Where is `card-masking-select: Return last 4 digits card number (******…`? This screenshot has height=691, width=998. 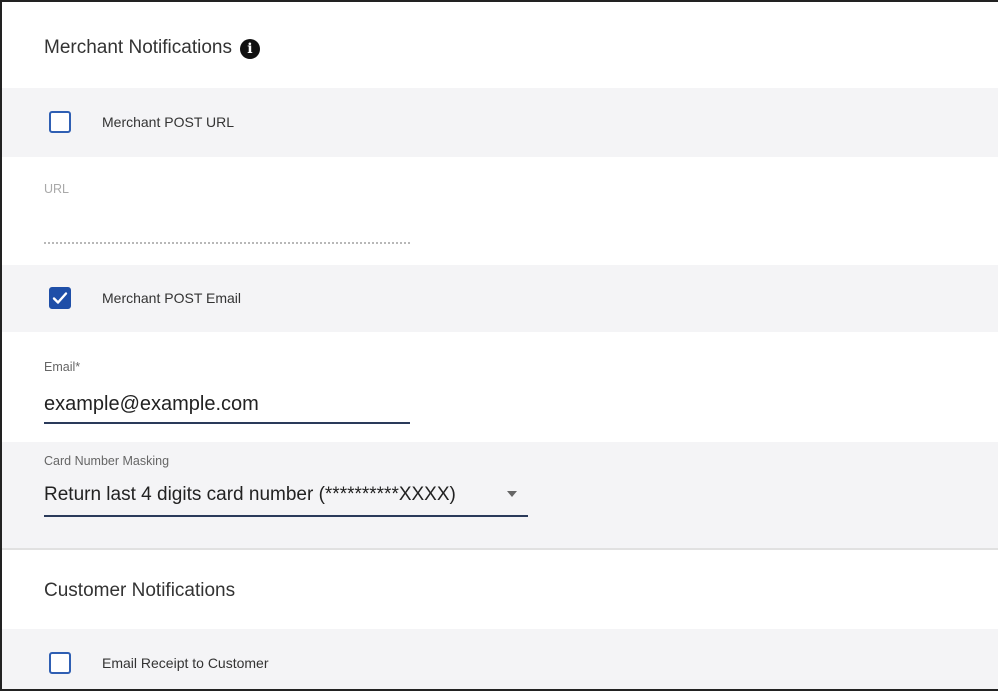 card-masking-select: Return last 4 digits card number (******… is located at coordinates (271, 495).